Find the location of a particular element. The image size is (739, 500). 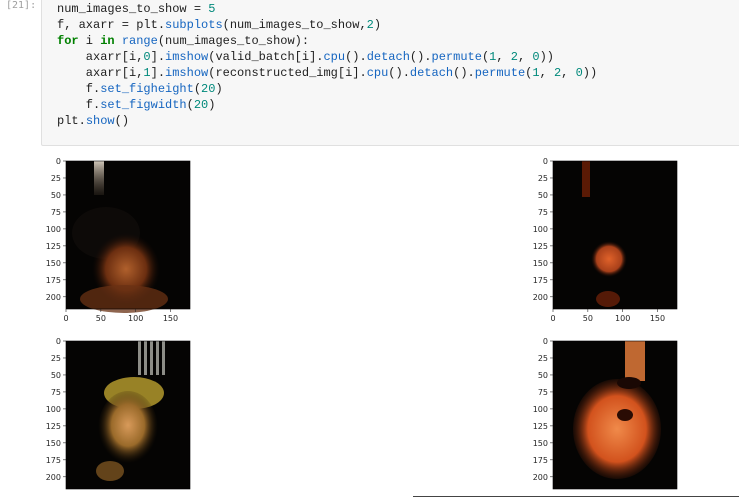

y-tick-label: 25 is located at coordinates (56, 178).